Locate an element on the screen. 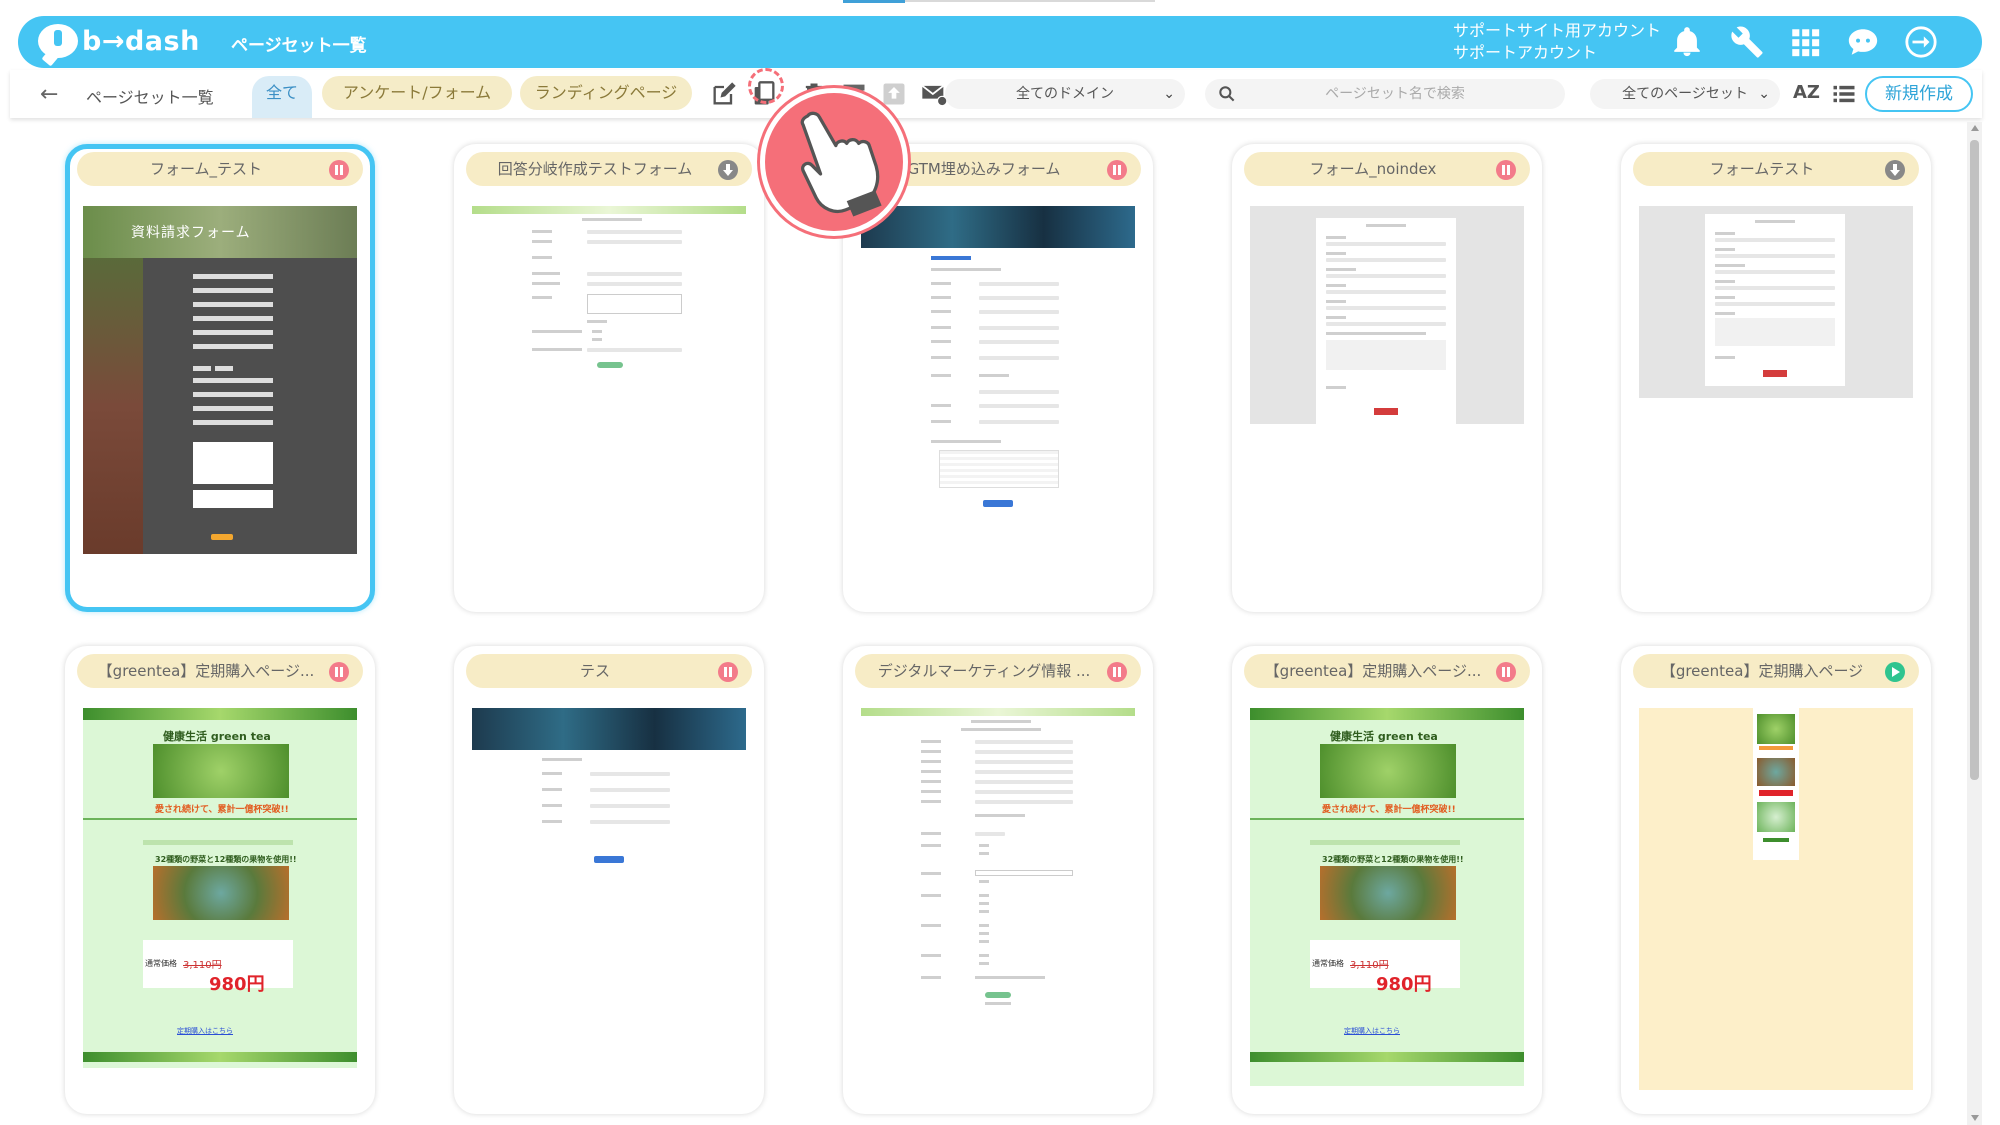 Image resolution: width=2000 pixels, height=1125 pixels. wrench-icon is located at coordinates (1747, 42).